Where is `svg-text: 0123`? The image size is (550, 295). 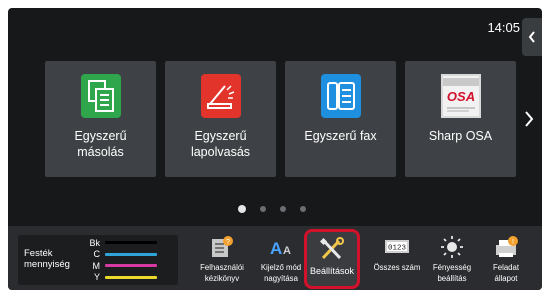 svg-text: 0123 is located at coordinates (397, 249).